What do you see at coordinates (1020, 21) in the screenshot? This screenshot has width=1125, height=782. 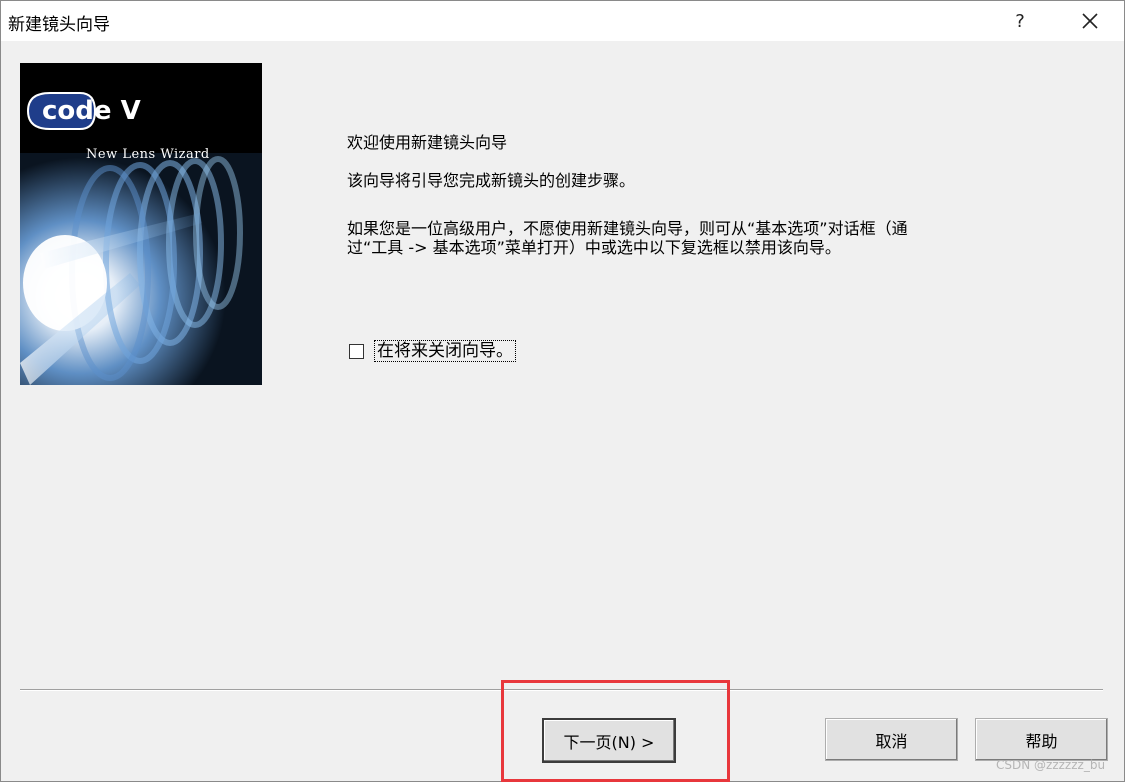 I see `help-question-button: ?` at bounding box center [1020, 21].